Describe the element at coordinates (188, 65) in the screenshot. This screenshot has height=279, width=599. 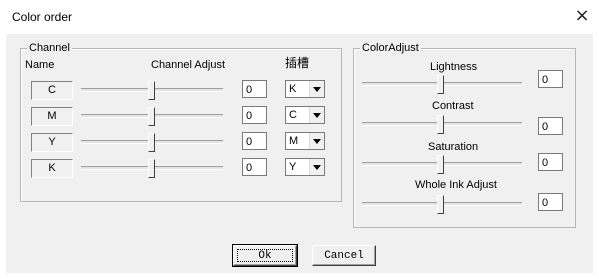
I see `channel-adjust-header: Channel Adjust` at that location.